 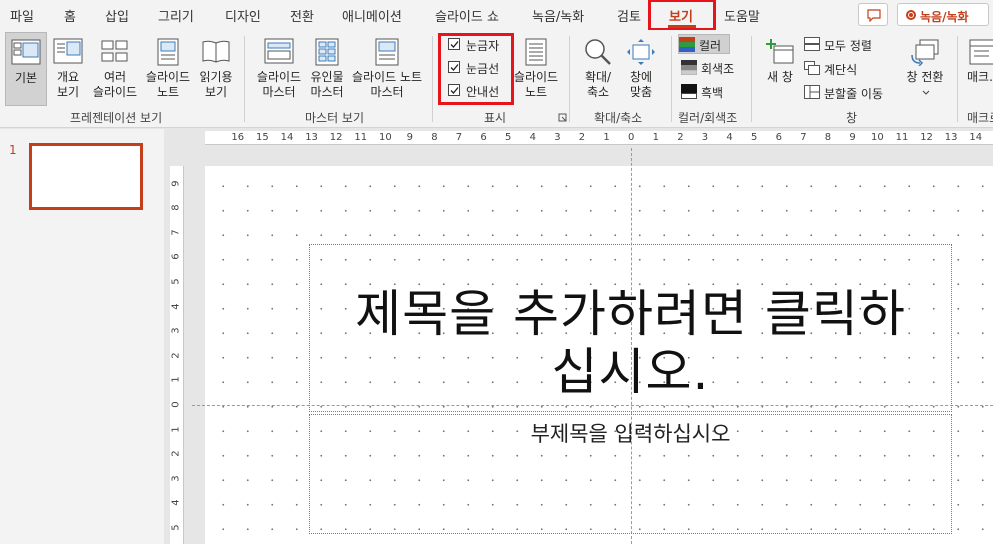 I want to click on color-swatch-icon, so click(x=687, y=44).